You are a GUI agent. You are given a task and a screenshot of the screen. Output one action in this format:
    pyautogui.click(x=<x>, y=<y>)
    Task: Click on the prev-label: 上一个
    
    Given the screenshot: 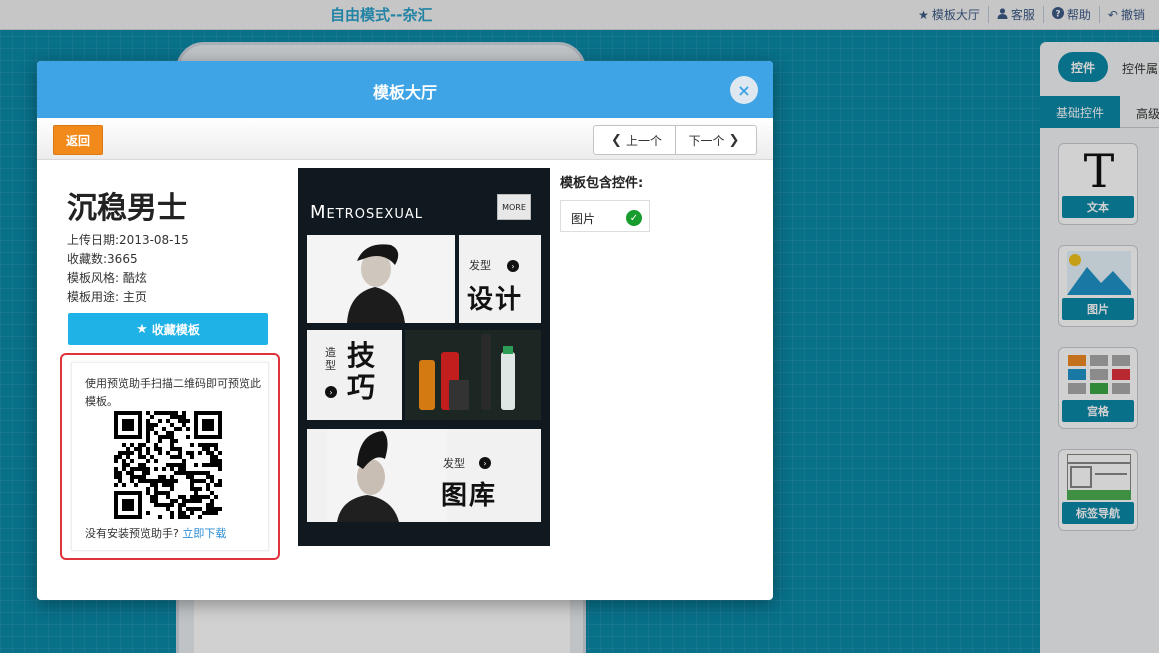 What is the action you would take?
    pyautogui.click(x=643, y=140)
    